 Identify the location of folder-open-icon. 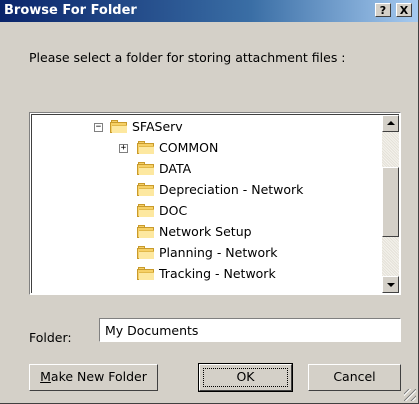
(119, 126).